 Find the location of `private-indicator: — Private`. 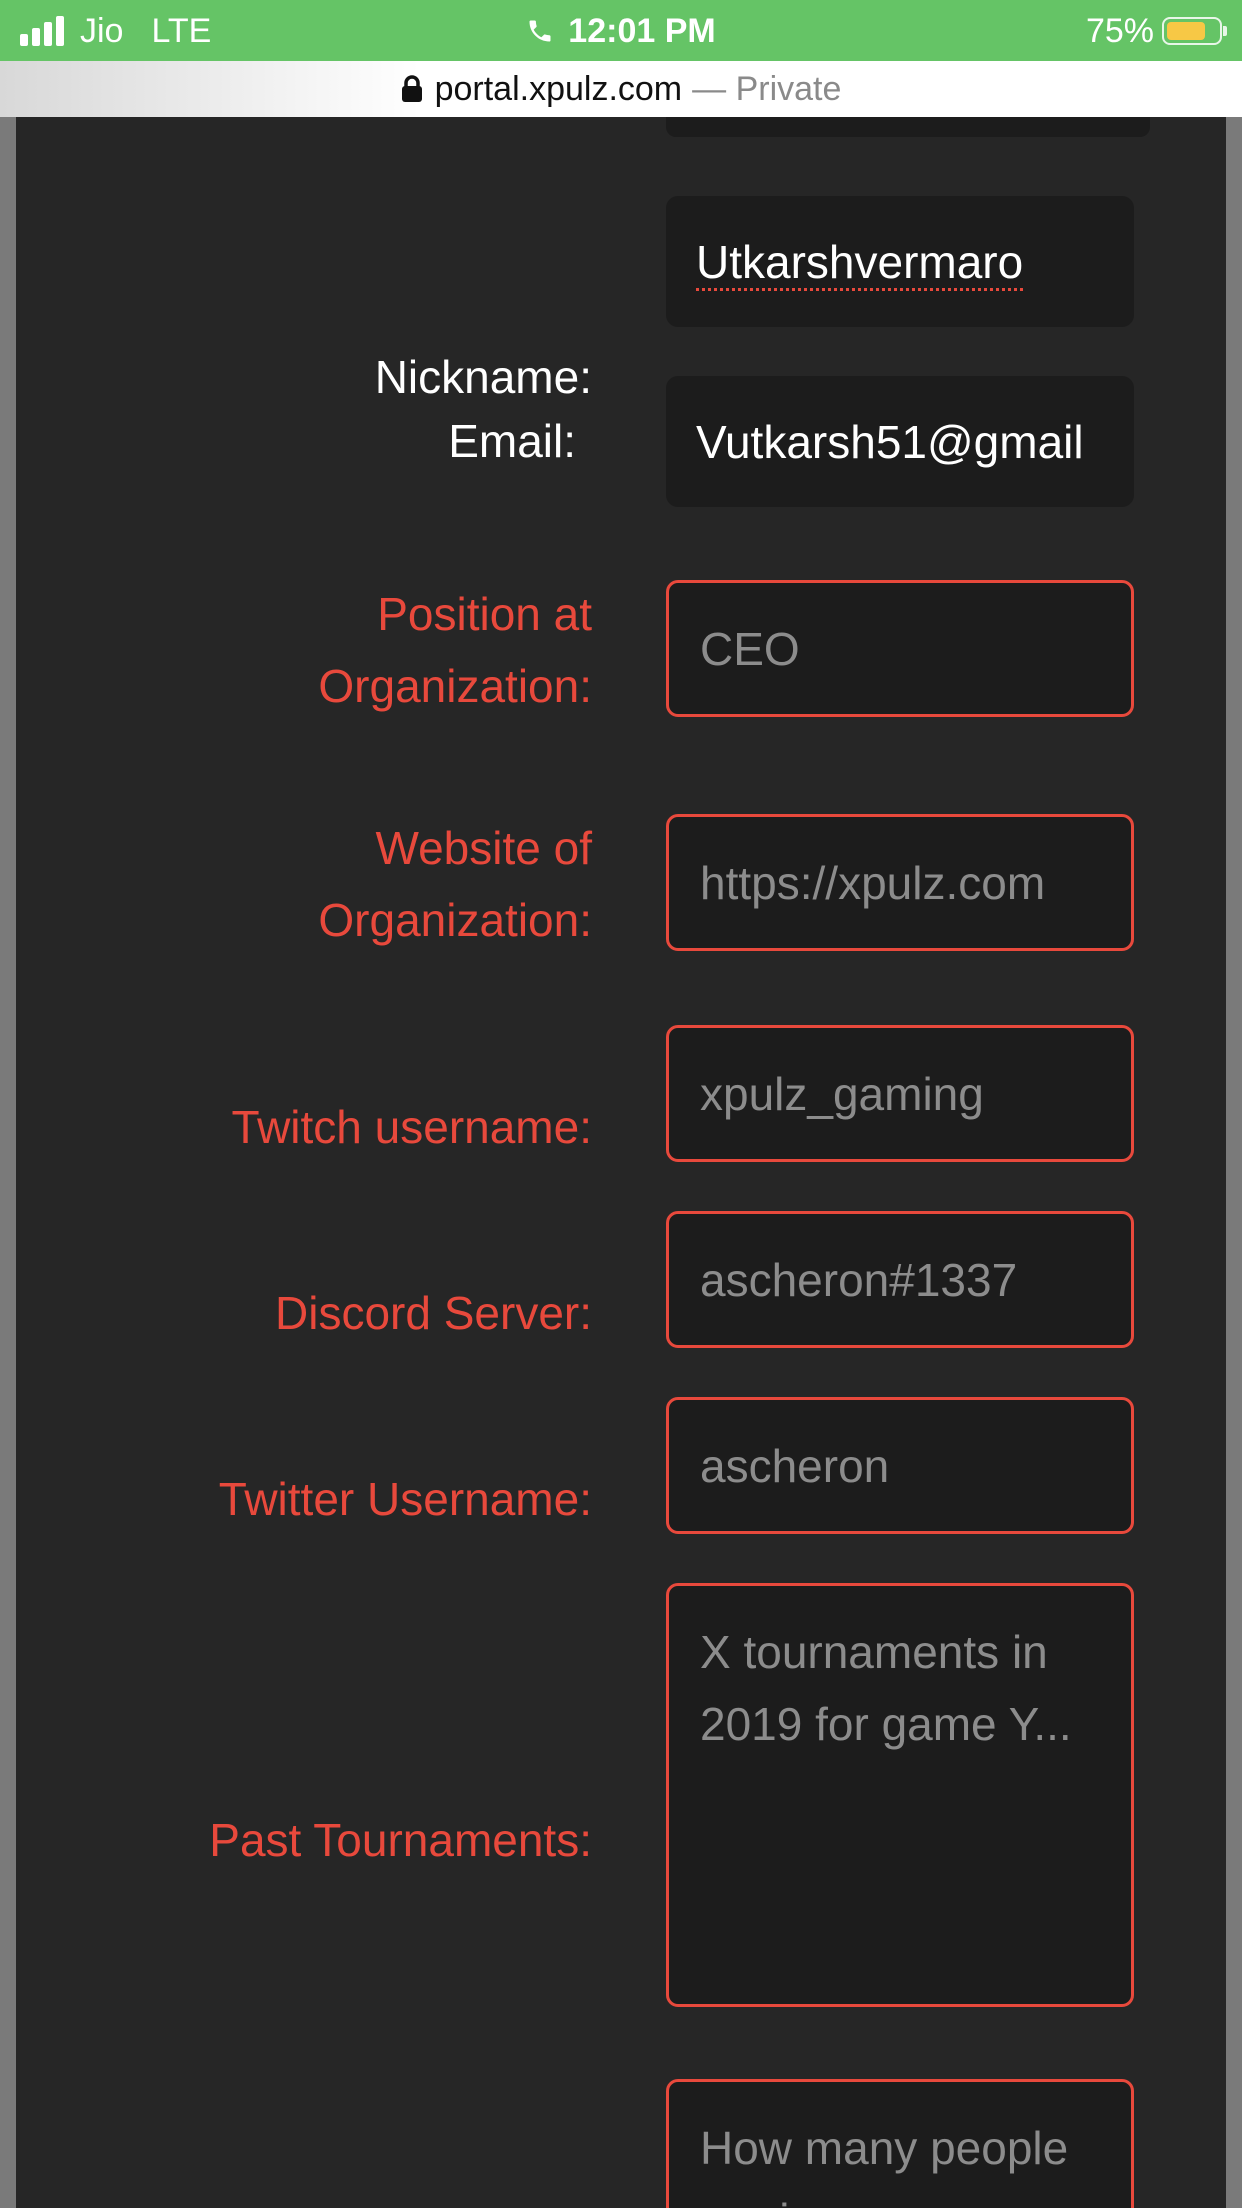

private-indicator: — Private is located at coordinates (766, 89).